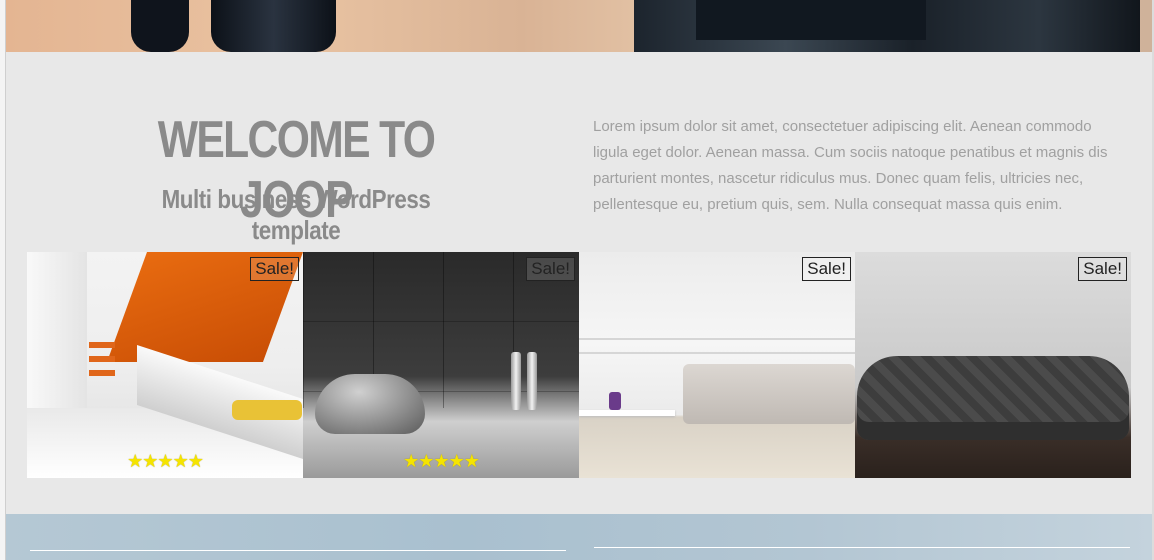 This screenshot has height=560, width=1154. What do you see at coordinates (717, 339) in the screenshot?
I see `beige-sofa-image` at bounding box center [717, 339].